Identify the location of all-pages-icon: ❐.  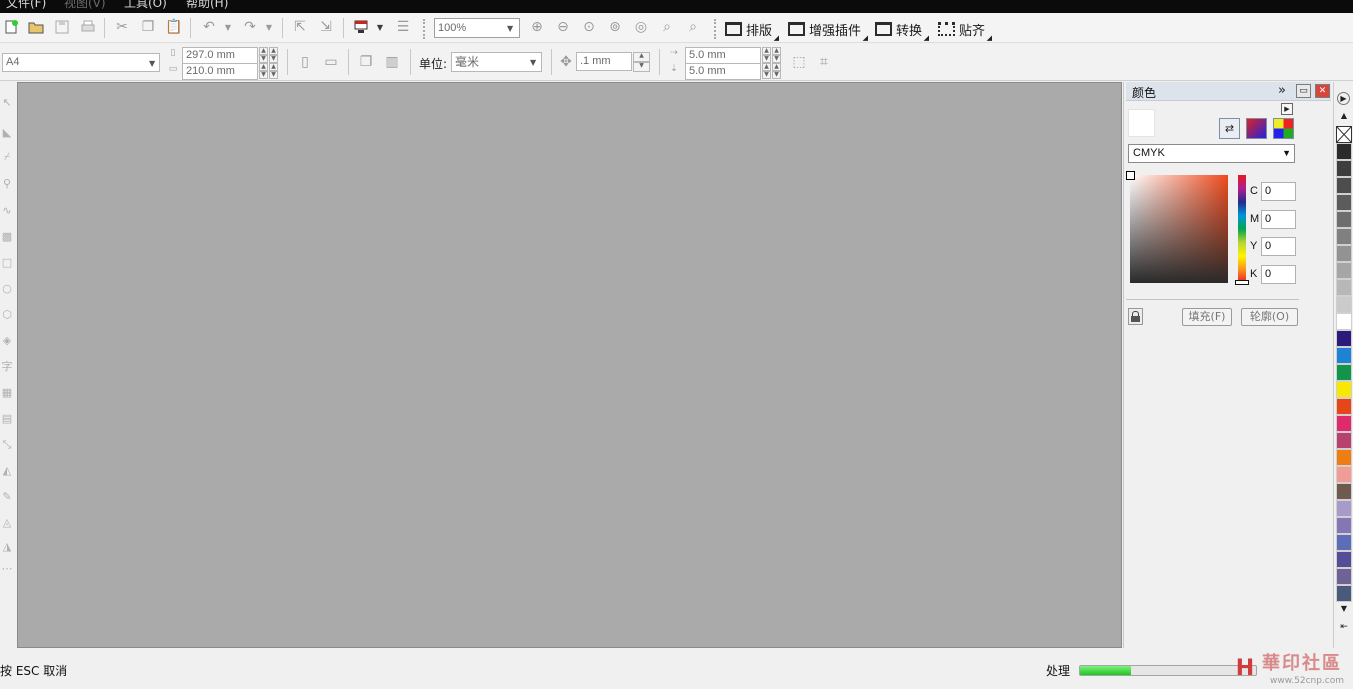
(366, 62).